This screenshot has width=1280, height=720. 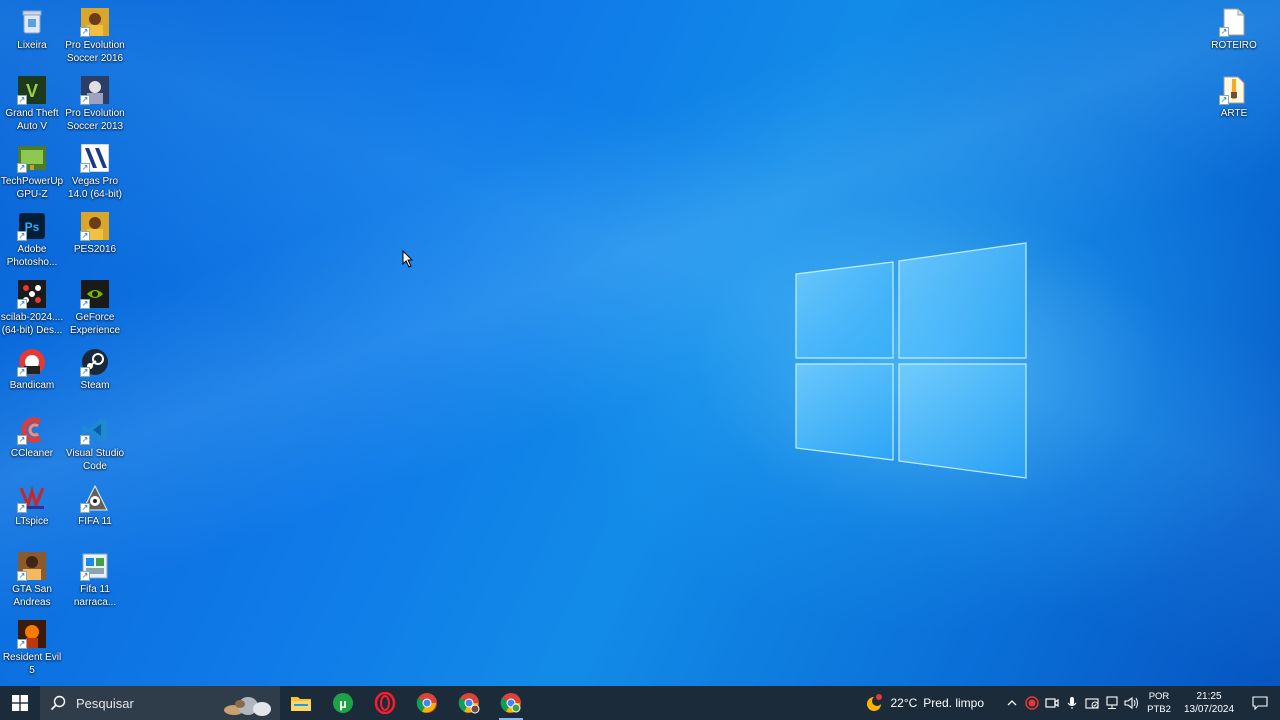 I want to click on desktop-icon: ↗ FIFA 11, so click(x=95, y=513).